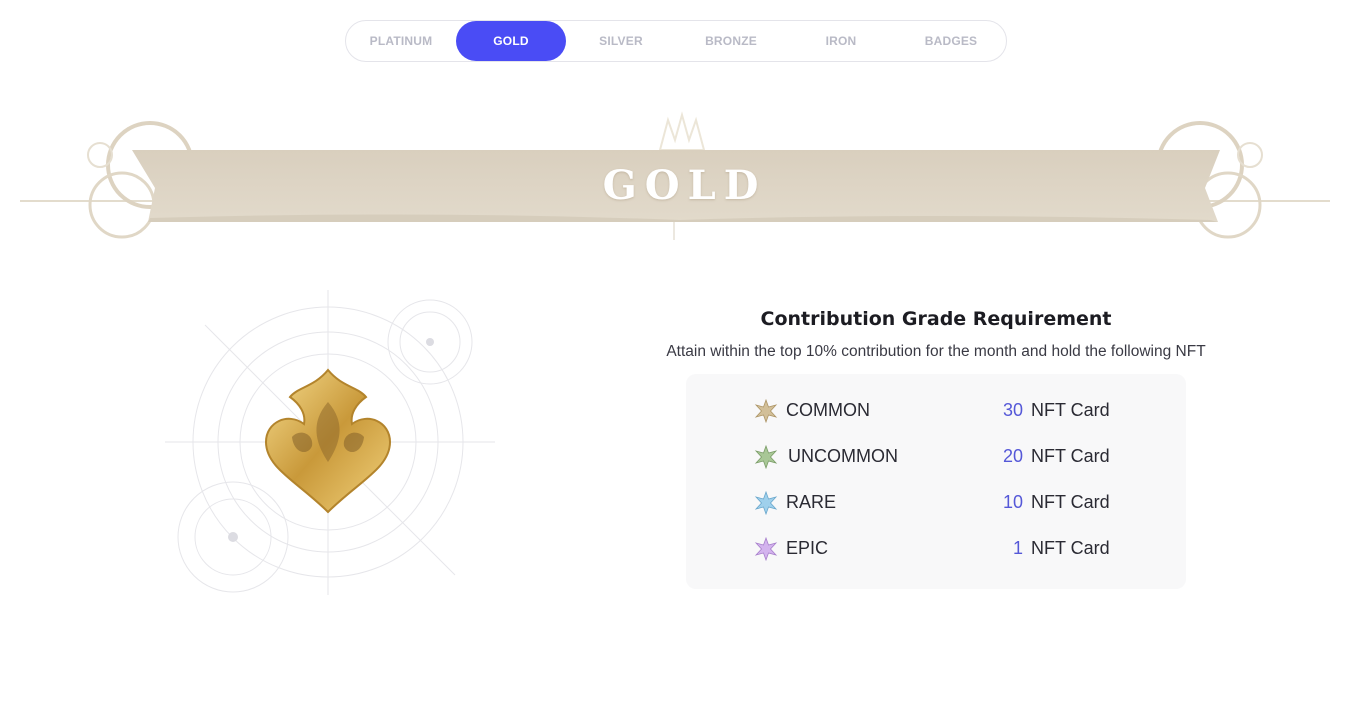 This screenshot has width=1369, height=701. I want to click on grade-tabs: PLATINUM GOLD SILVER BRONZE IRON BADGES, so click(676, 41).